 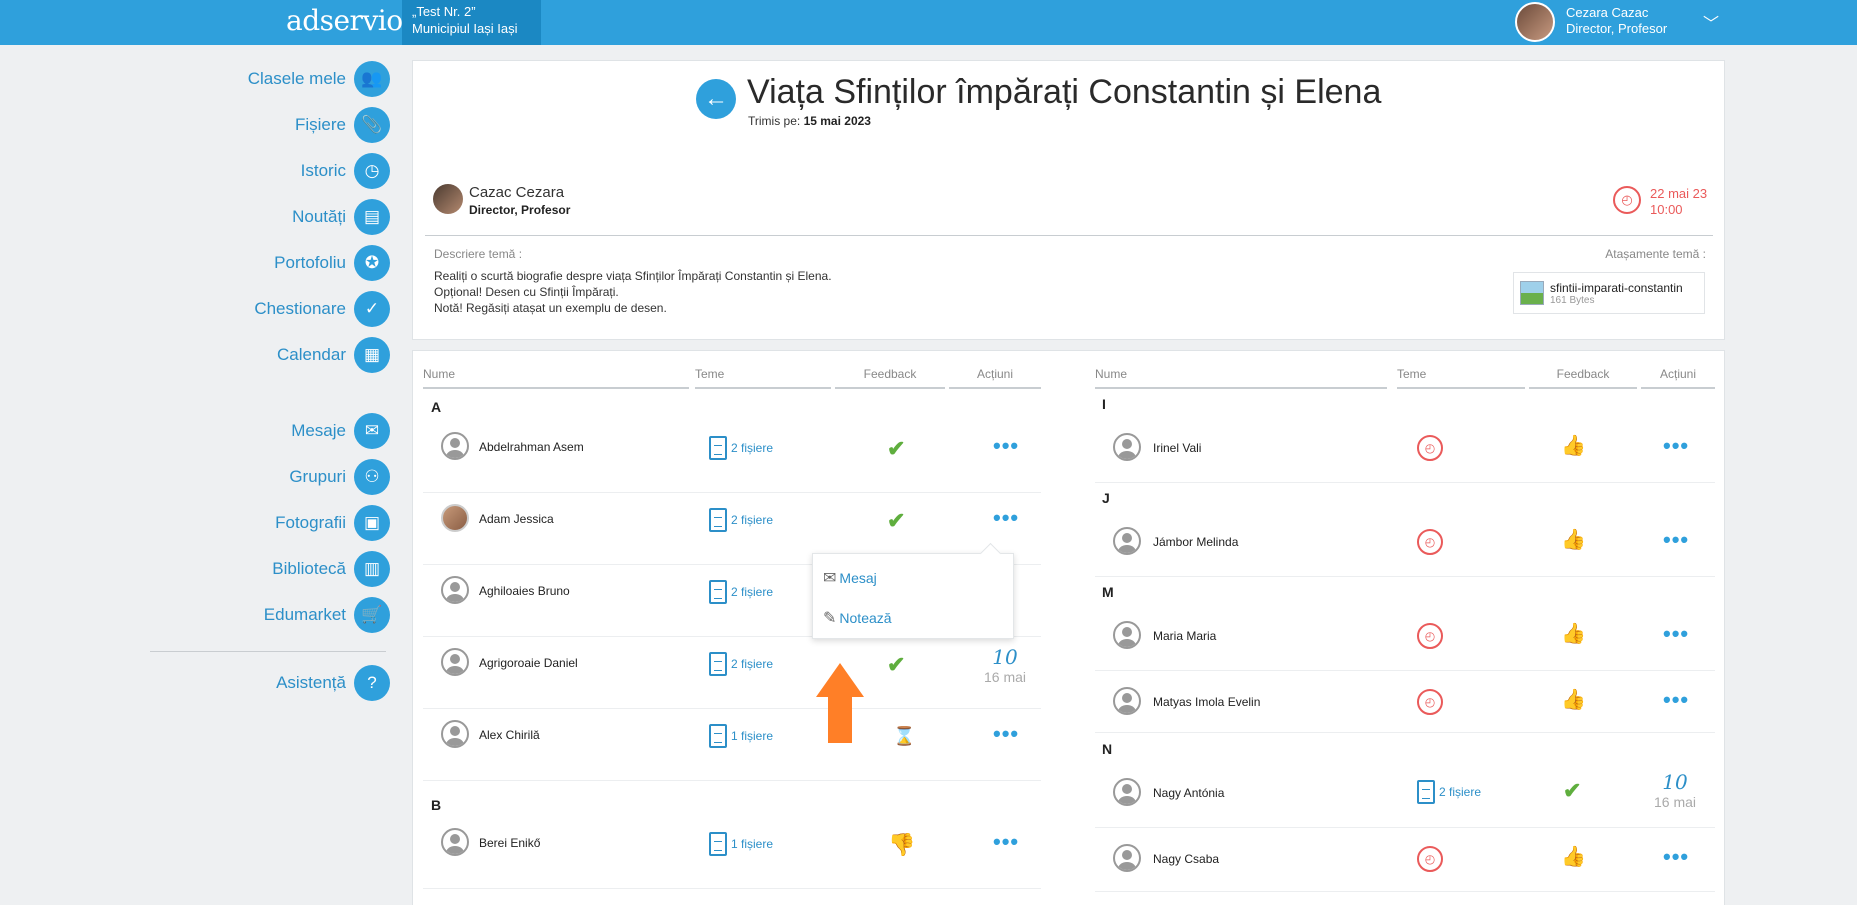 What do you see at coordinates (372, 569) in the screenshot?
I see `library-icon: ▥` at bounding box center [372, 569].